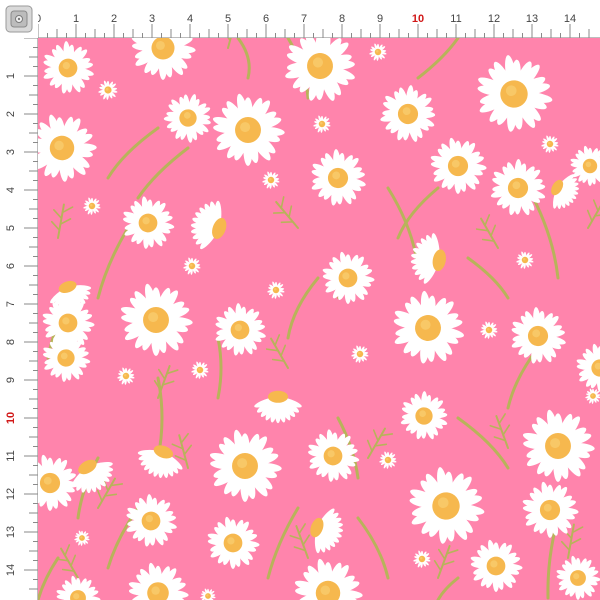 Image resolution: width=600 pixels, height=600 pixels. I want to click on ruler-top-label: 2, so click(114, 19).